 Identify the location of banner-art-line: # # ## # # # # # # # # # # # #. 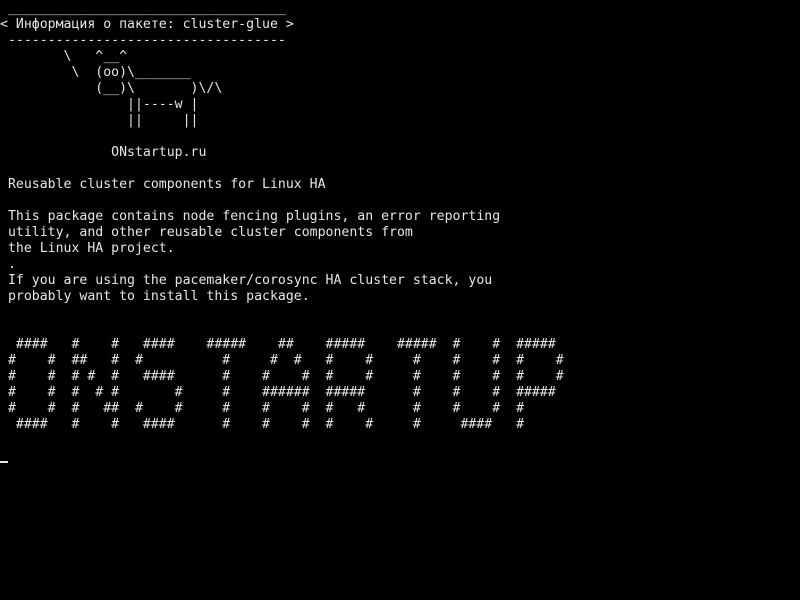
(282, 360).